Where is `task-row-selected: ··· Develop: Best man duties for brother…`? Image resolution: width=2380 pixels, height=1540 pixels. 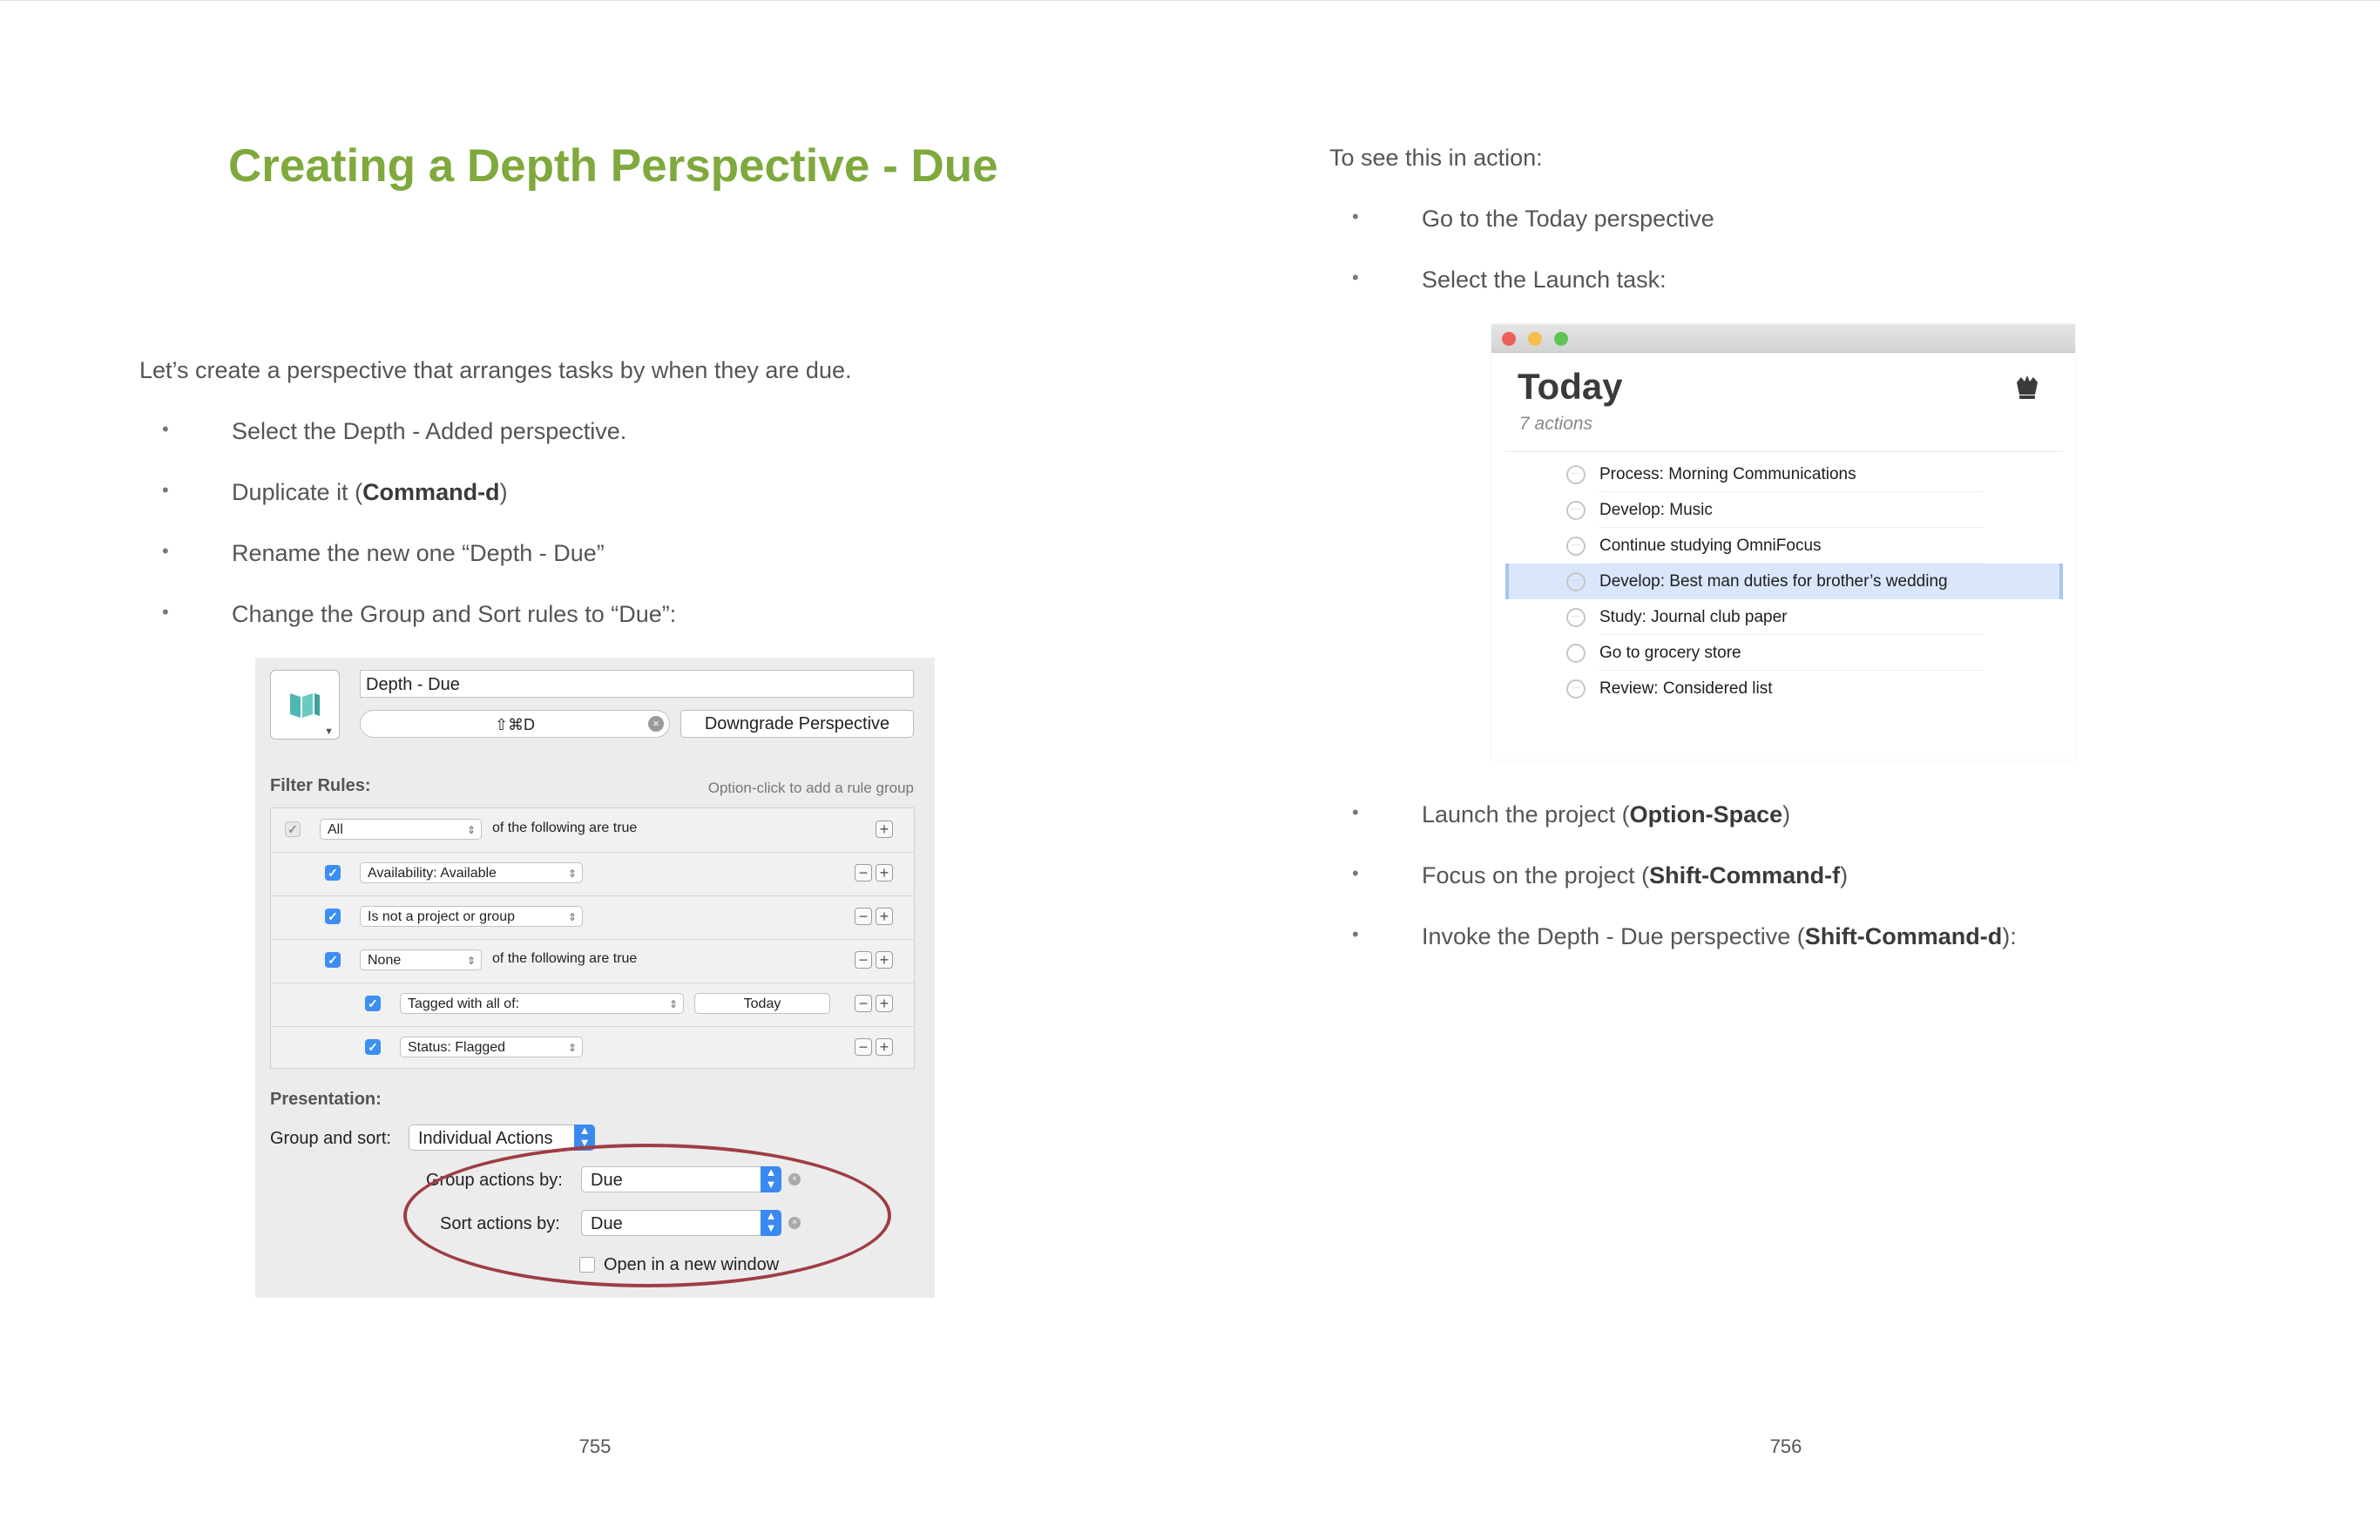
task-row-selected: ··· Develop: Best man duties for brother… is located at coordinates (1784, 581).